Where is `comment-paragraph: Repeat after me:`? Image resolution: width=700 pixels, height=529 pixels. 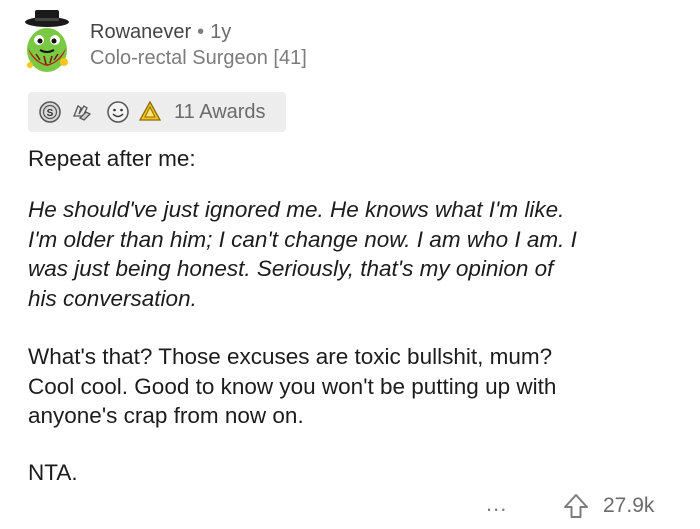 comment-paragraph: Repeat after me: is located at coordinates (112, 158).